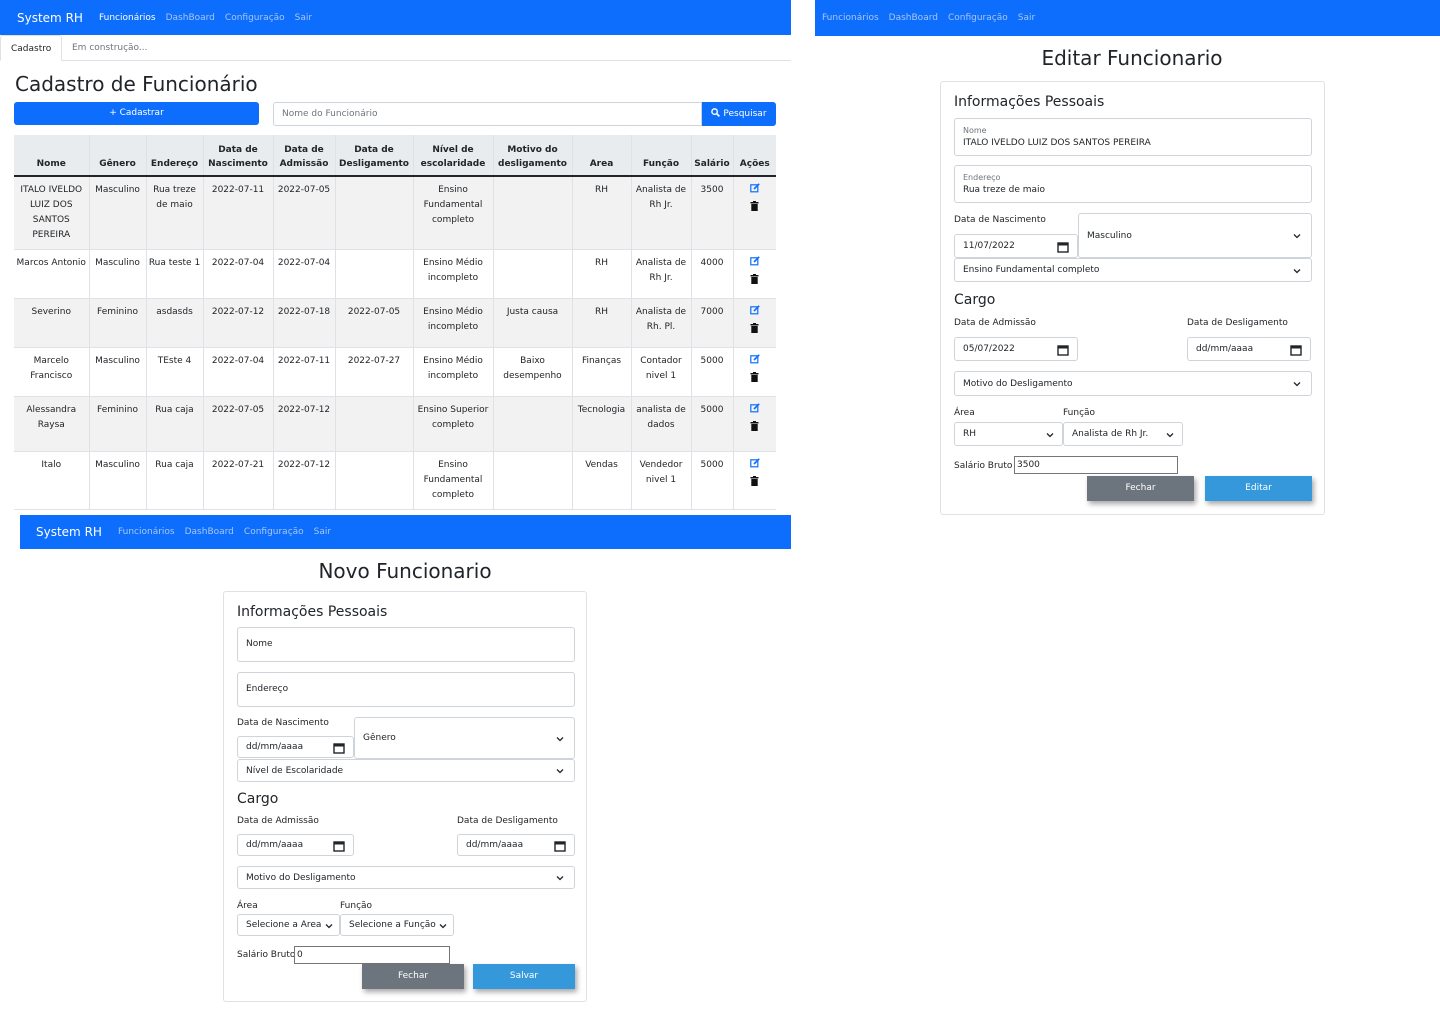  Describe the element at coordinates (295, 747) in the screenshot. I see `birth-date-input: dd/mm/aaaa` at that location.